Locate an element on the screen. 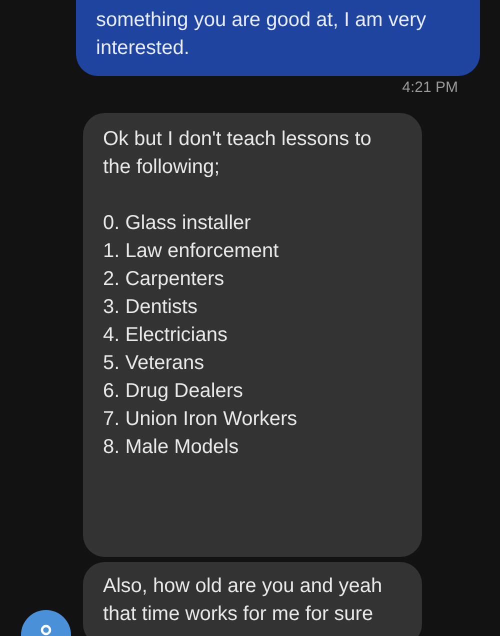 The width and height of the screenshot is (500, 636). list-item: 3. Dentists is located at coordinates (150, 307).